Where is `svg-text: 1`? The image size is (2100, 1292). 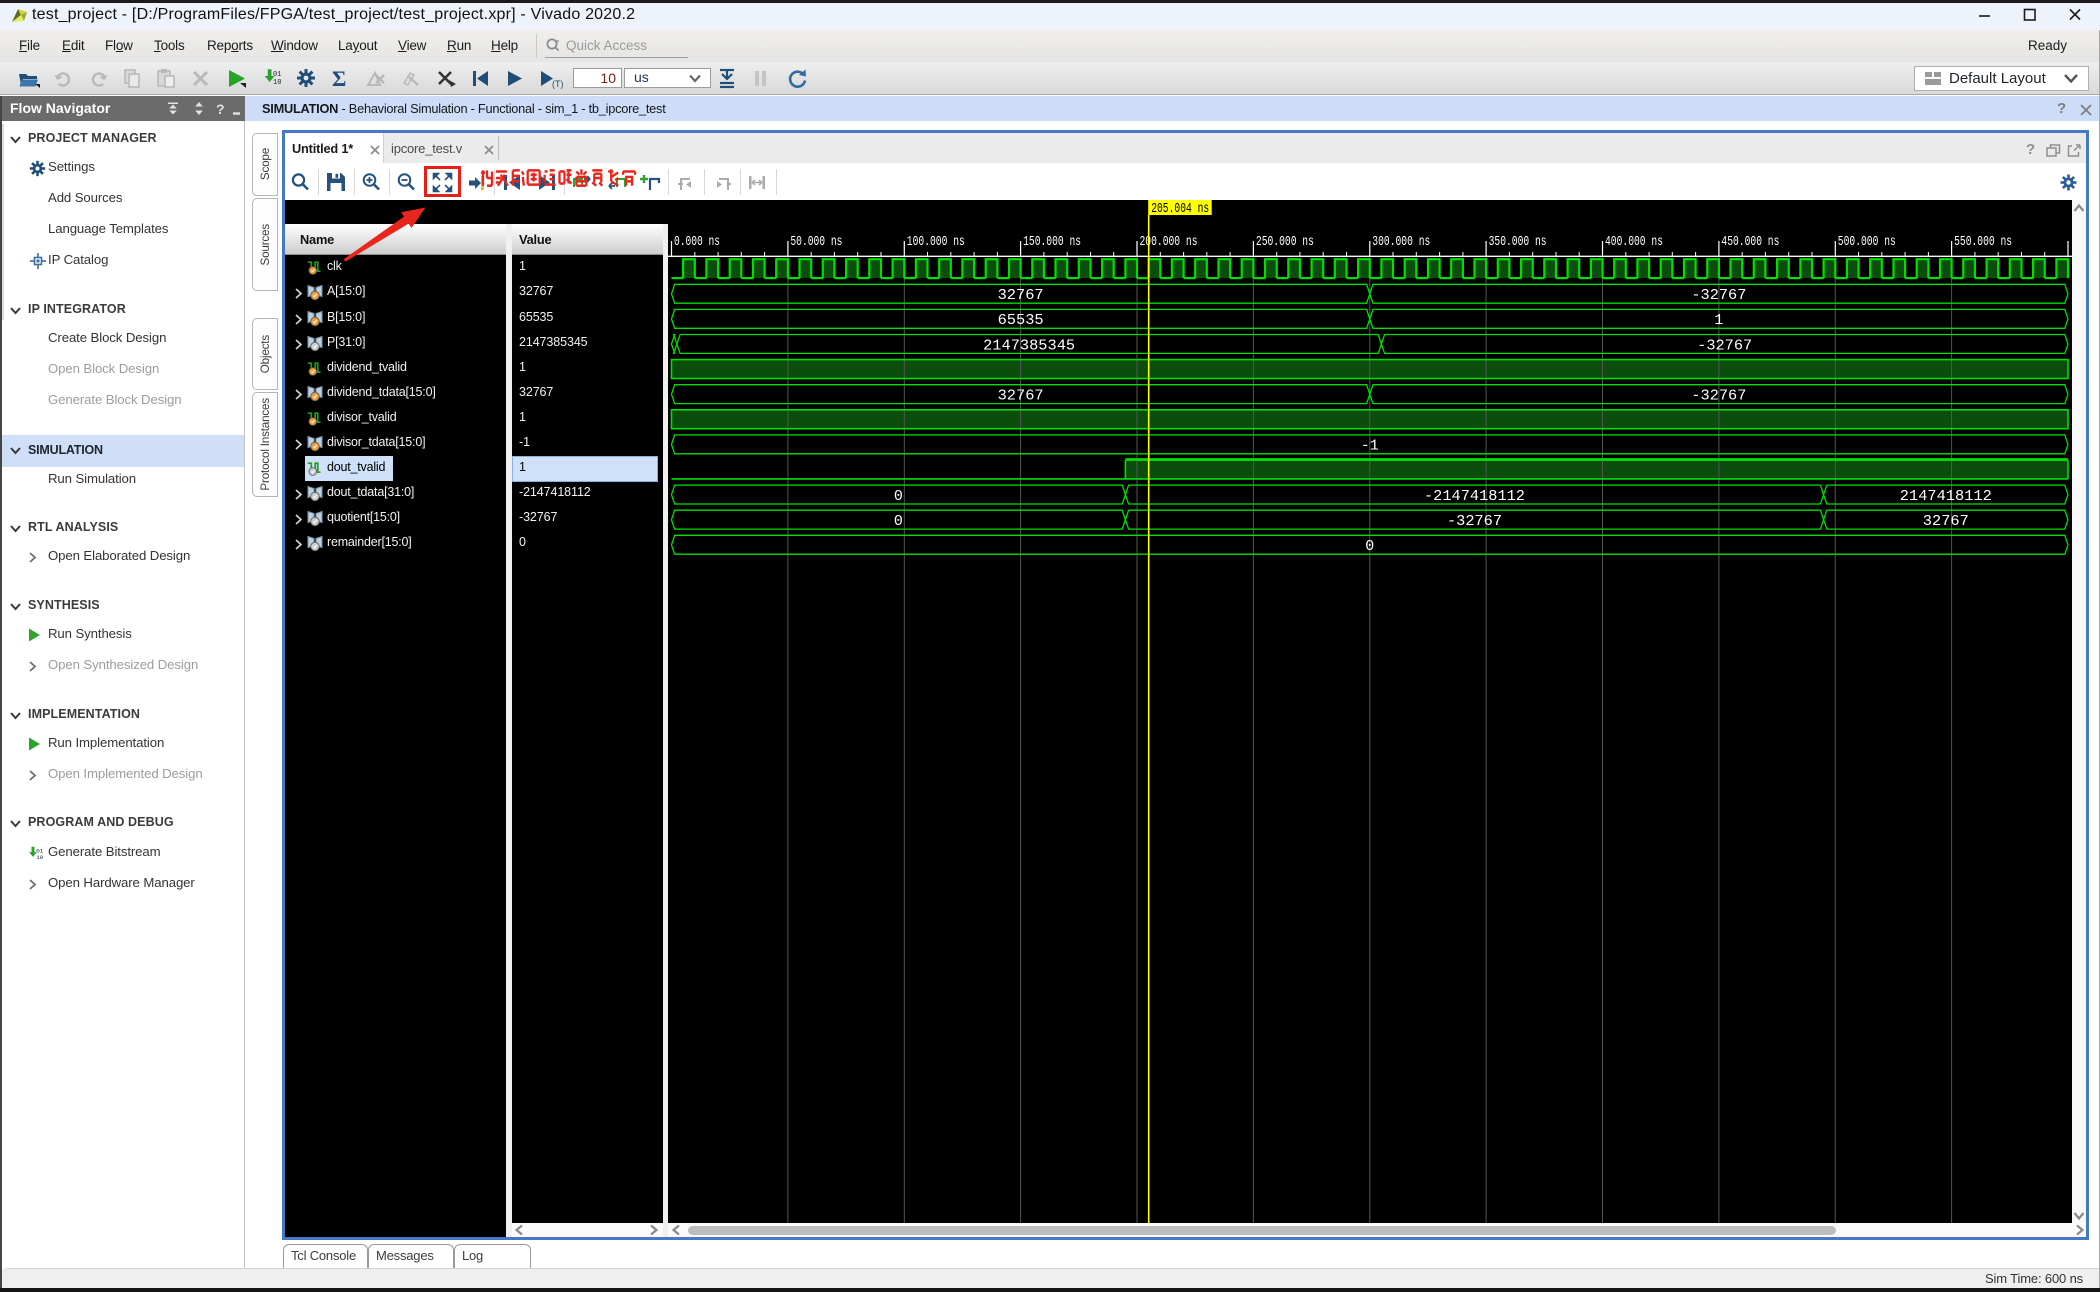 svg-text: 1 is located at coordinates (1718, 320).